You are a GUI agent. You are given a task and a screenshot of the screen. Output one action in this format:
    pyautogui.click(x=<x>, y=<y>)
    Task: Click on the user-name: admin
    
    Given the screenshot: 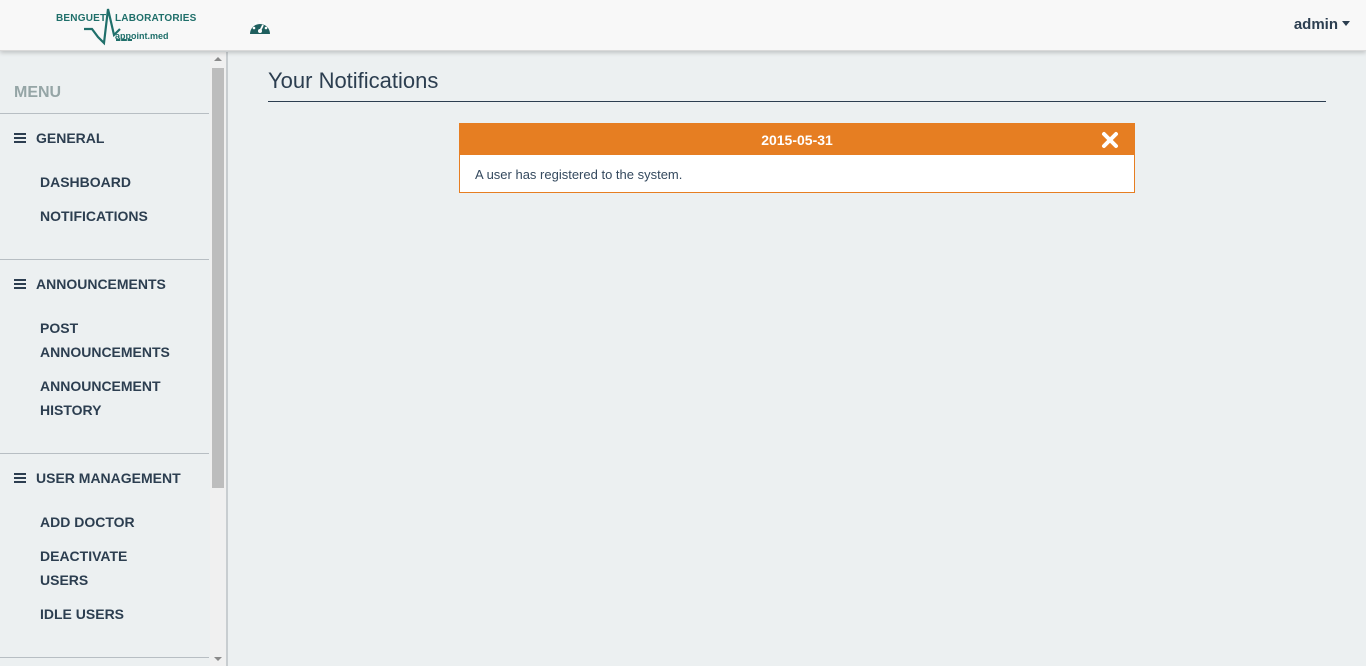 What is the action you would take?
    pyautogui.click(x=1315, y=24)
    